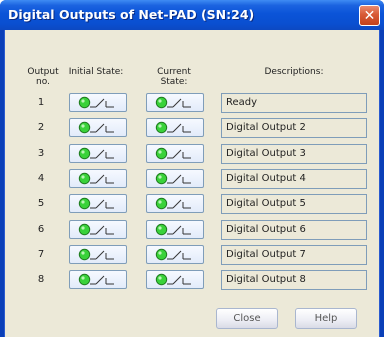  I want to click on header-descriptions: Descriptions:, so click(294, 72).